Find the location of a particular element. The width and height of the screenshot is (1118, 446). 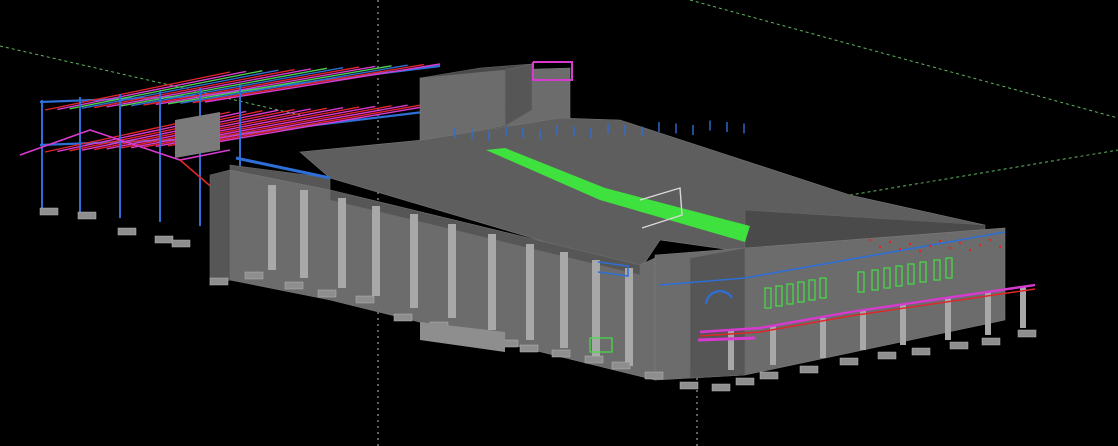

west-wall is located at coordinates (220, 227).